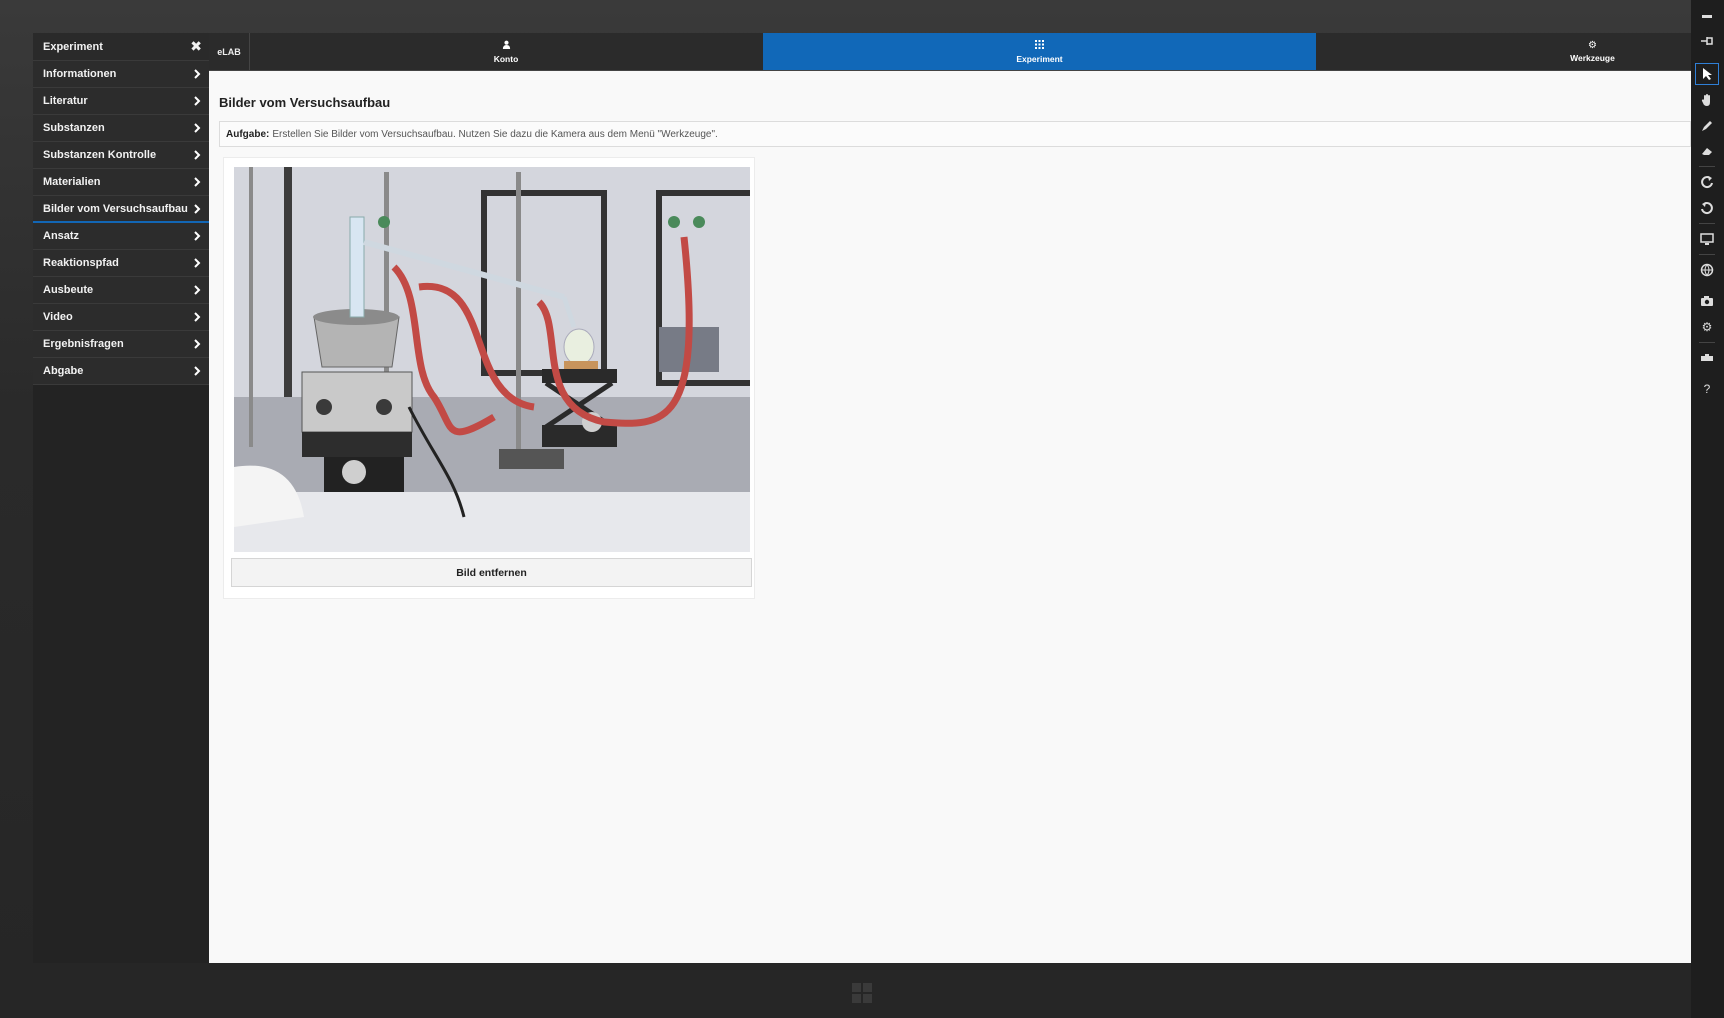 The width and height of the screenshot is (1724, 1018). I want to click on grid-icon, so click(1039, 45).